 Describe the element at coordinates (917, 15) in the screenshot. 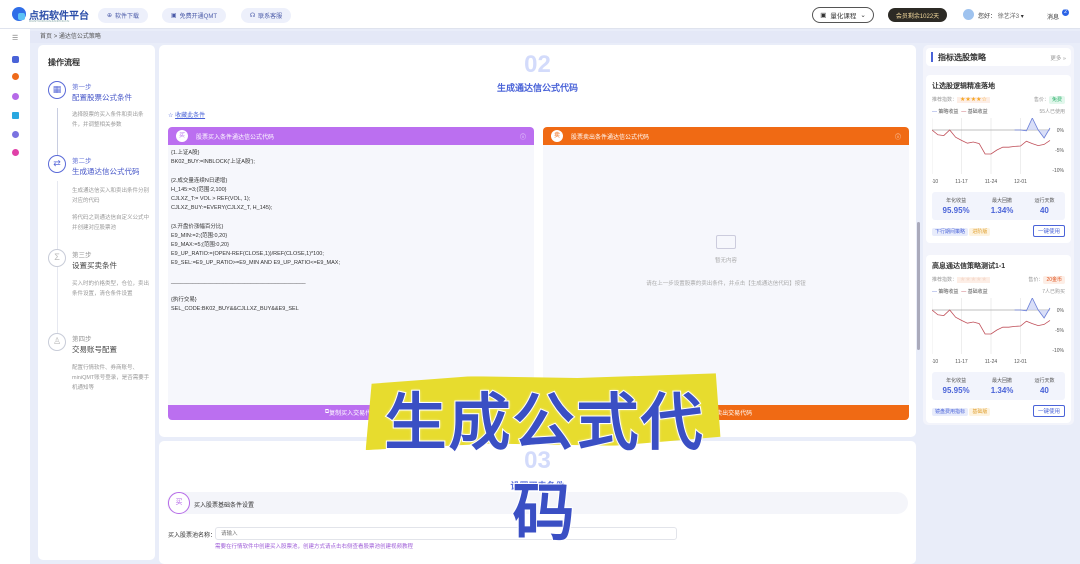

I see `membership-badge: 会员剩余1022天` at that location.